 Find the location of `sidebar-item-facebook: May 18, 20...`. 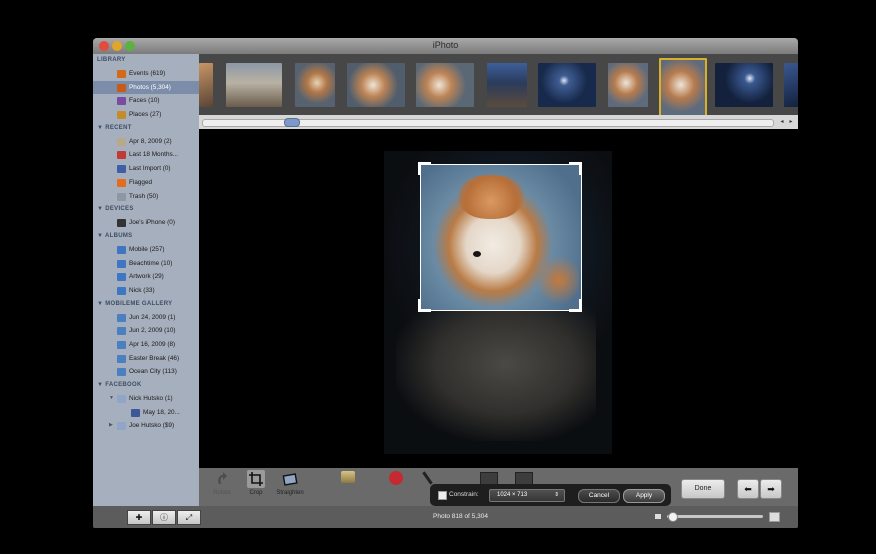

sidebar-item-facebook: May 18, 20... is located at coordinates (146, 413).